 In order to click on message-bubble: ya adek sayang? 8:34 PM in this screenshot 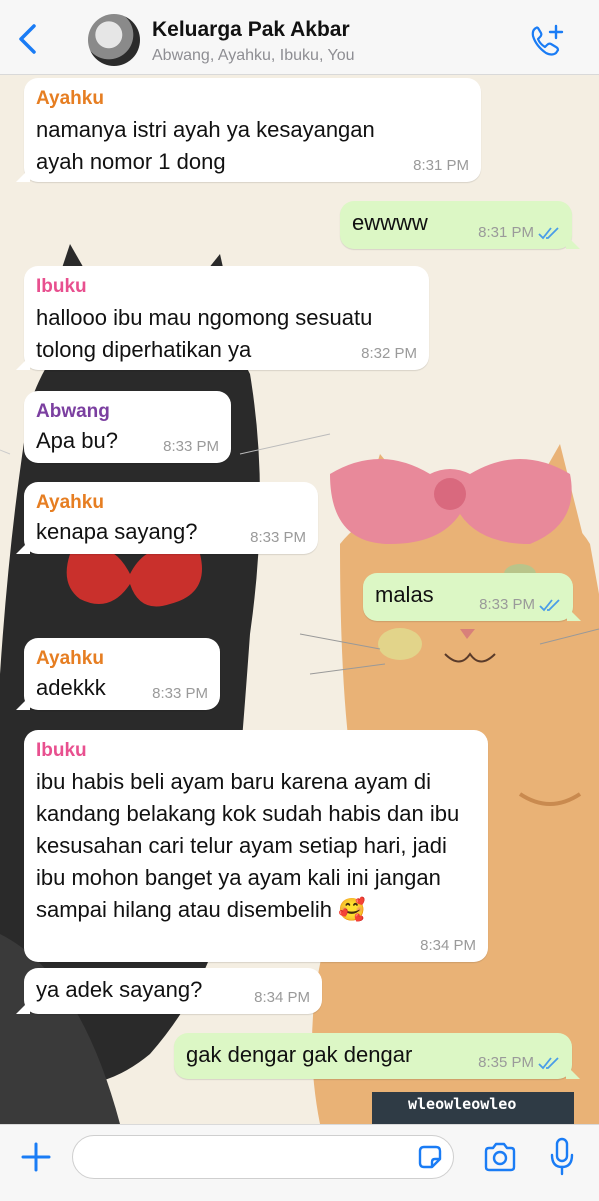, I will do `click(169, 991)`.